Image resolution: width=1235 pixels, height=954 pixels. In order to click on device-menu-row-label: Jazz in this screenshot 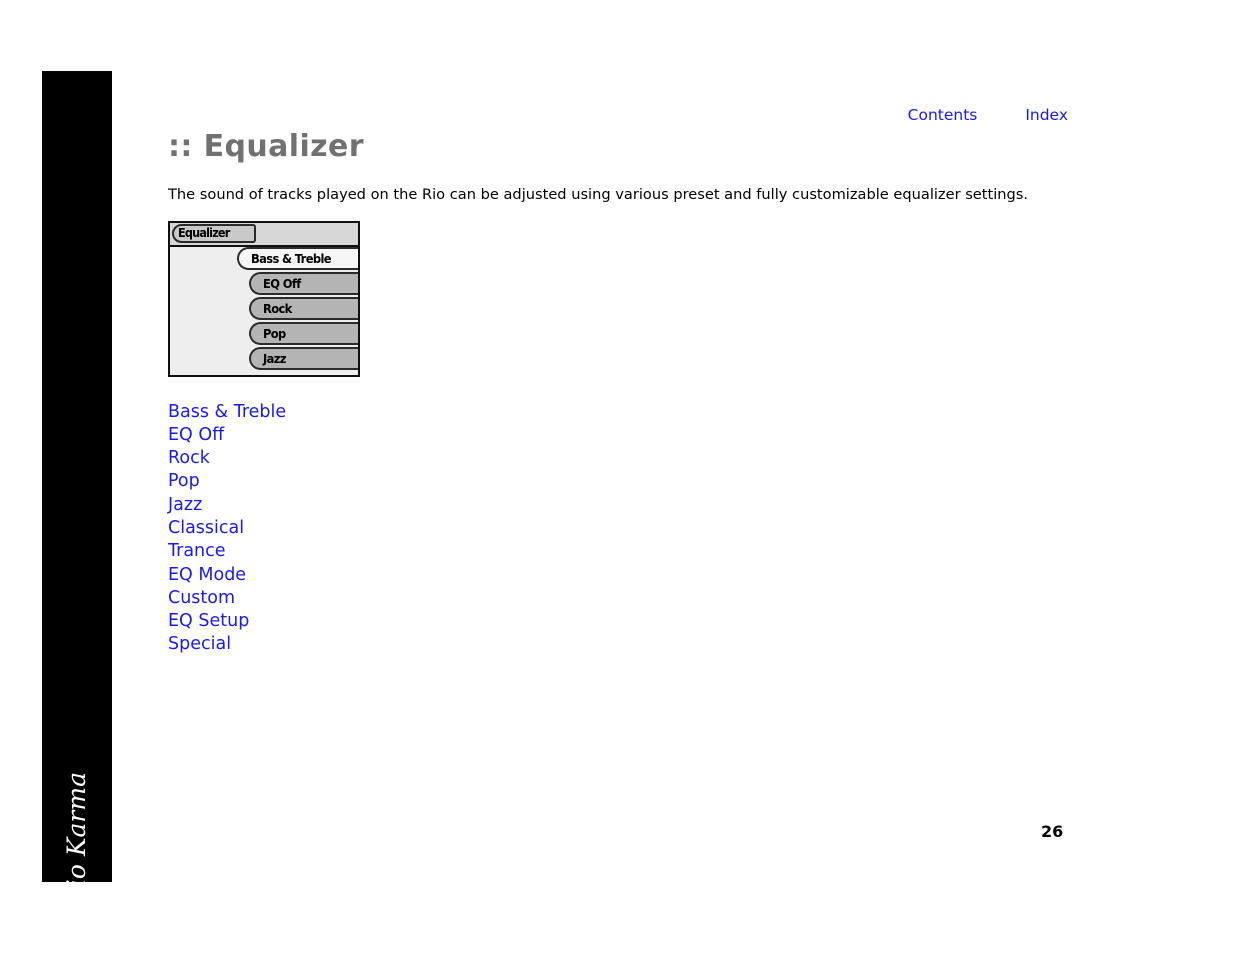, I will do `click(274, 358)`.